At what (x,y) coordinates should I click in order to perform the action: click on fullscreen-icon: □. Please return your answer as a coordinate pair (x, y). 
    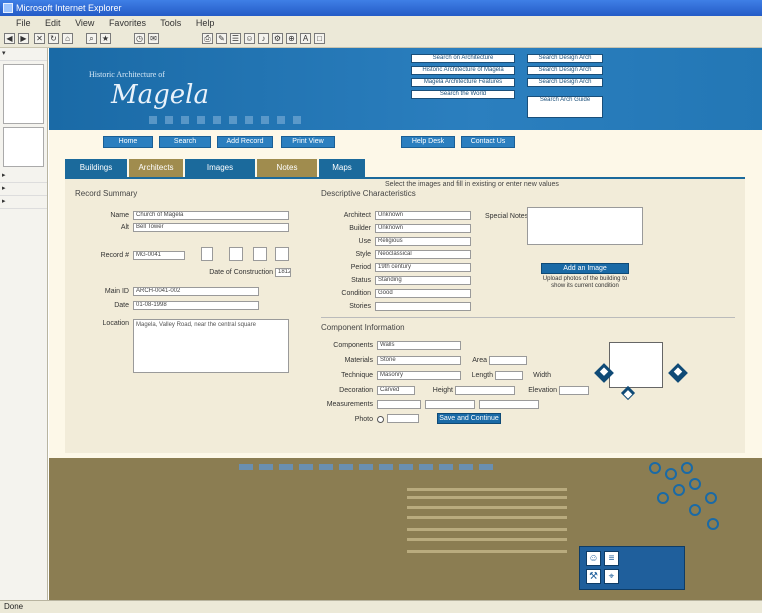
    Looking at the image, I should click on (319, 38).